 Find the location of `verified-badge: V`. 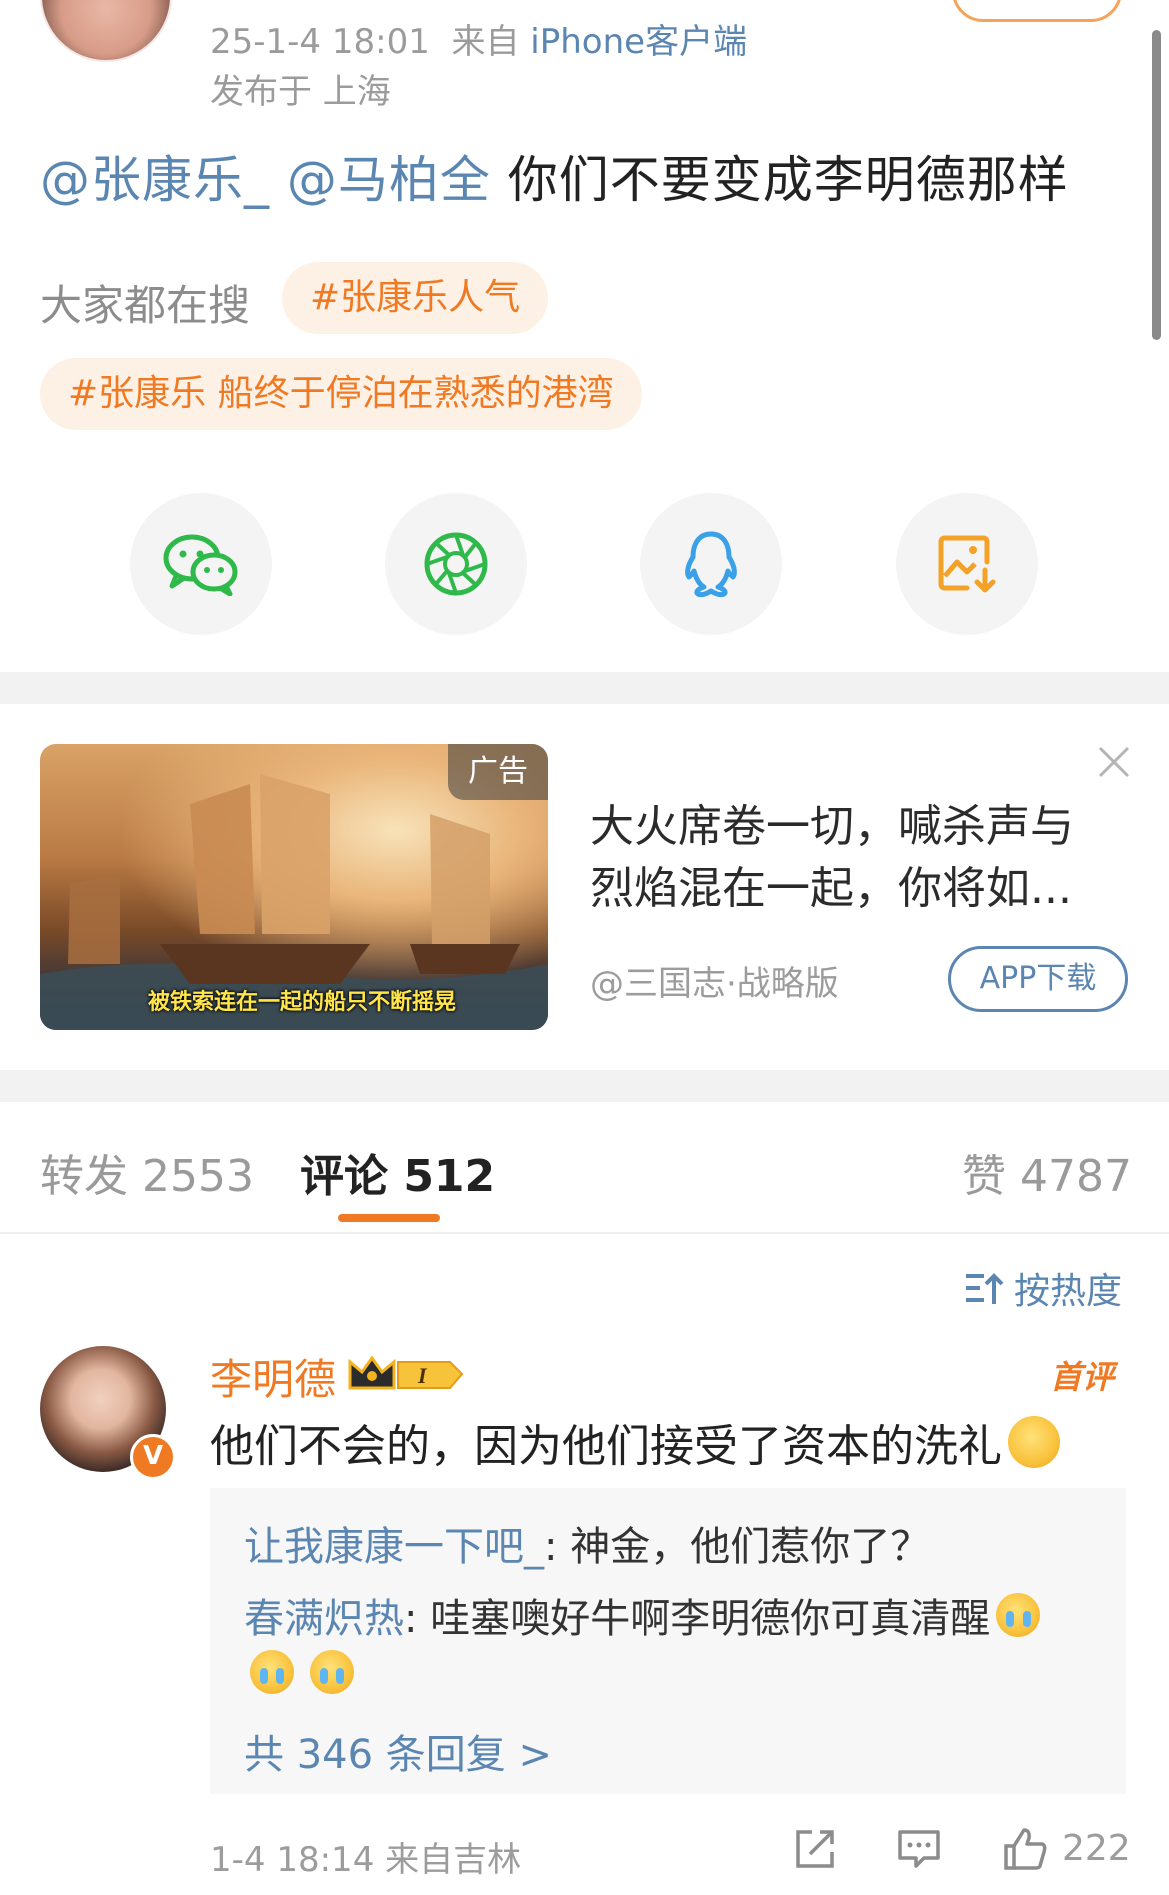

verified-badge: V is located at coordinates (153, 1457).